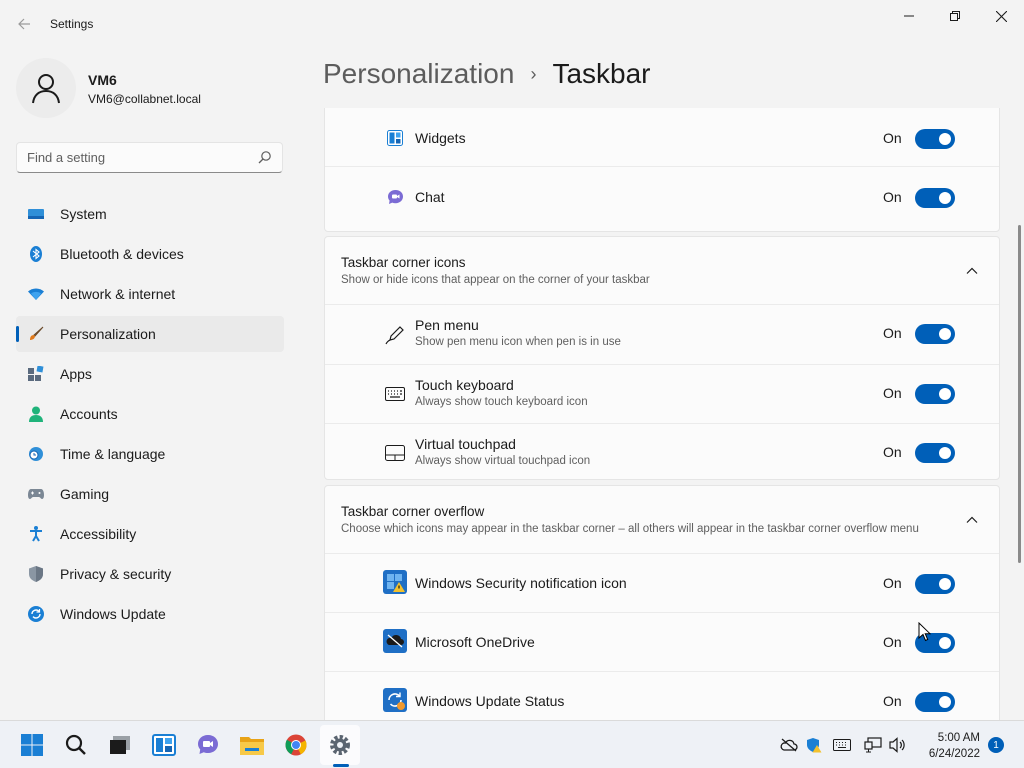 Image resolution: width=1024 pixels, height=768 pixels. I want to click on sidebar-item-accounts: Accounts, so click(150, 414).